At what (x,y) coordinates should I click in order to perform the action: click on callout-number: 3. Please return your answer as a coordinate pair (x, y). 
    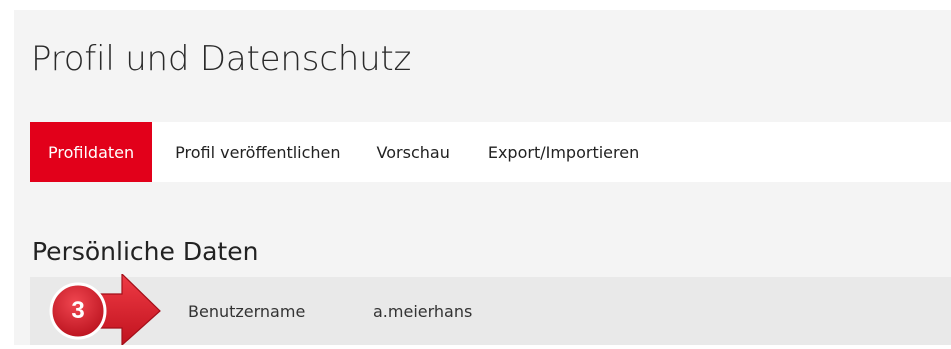
    Looking at the image, I should click on (78, 310).